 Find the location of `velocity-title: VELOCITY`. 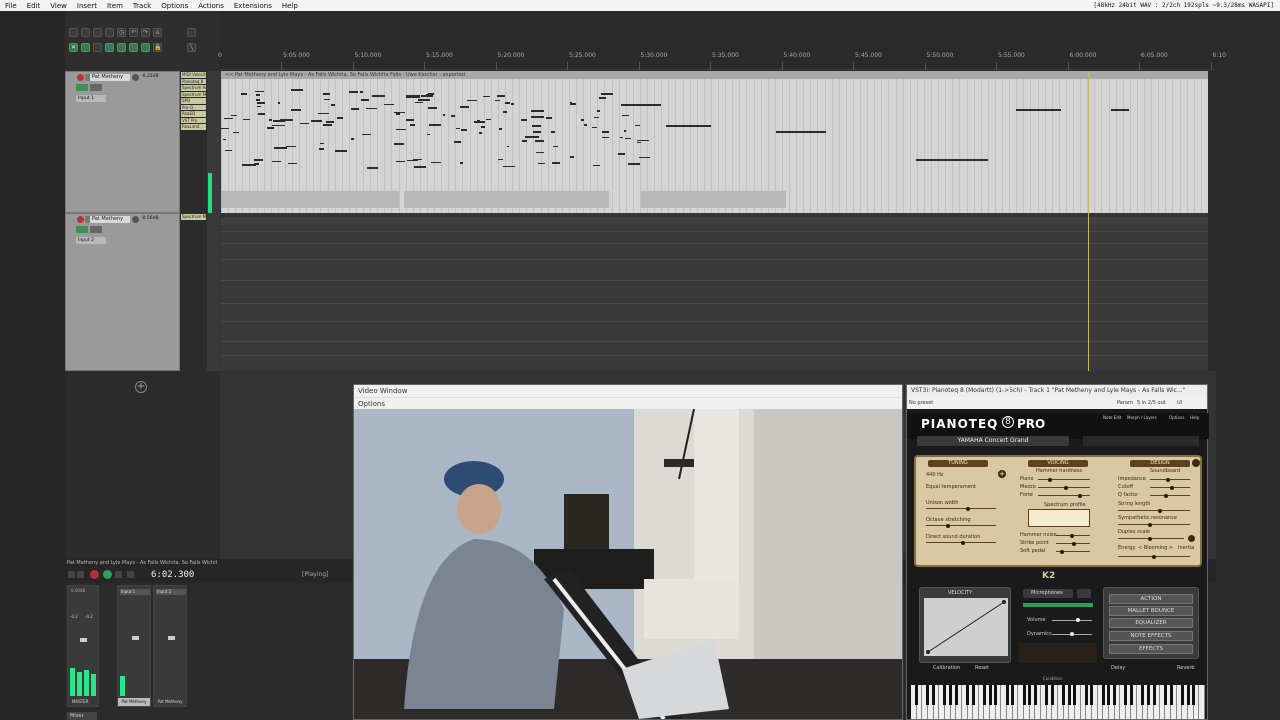

velocity-title: VELOCITY is located at coordinates (960, 593).